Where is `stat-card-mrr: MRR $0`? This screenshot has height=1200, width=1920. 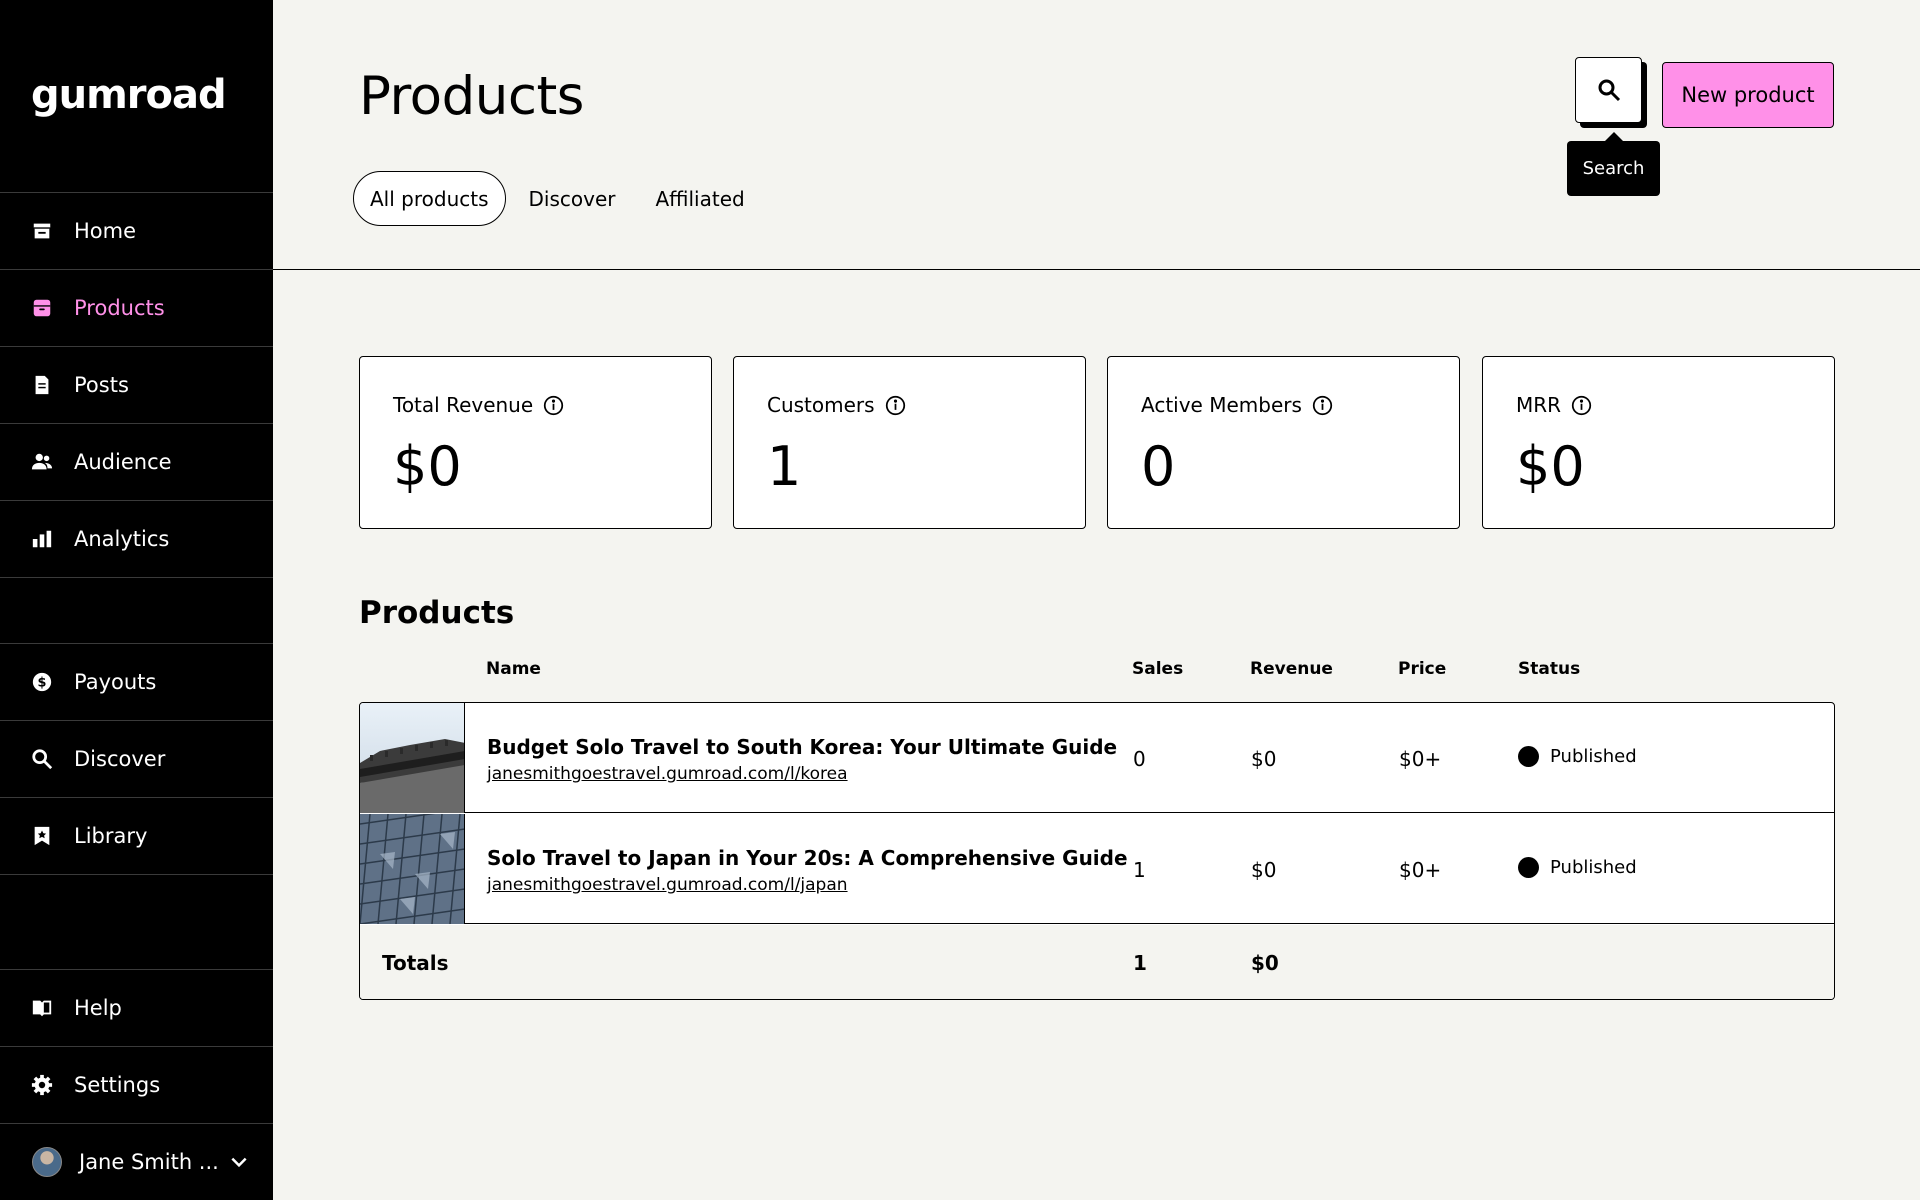
stat-card-mrr: MRR $0 is located at coordinates (1658, 442).